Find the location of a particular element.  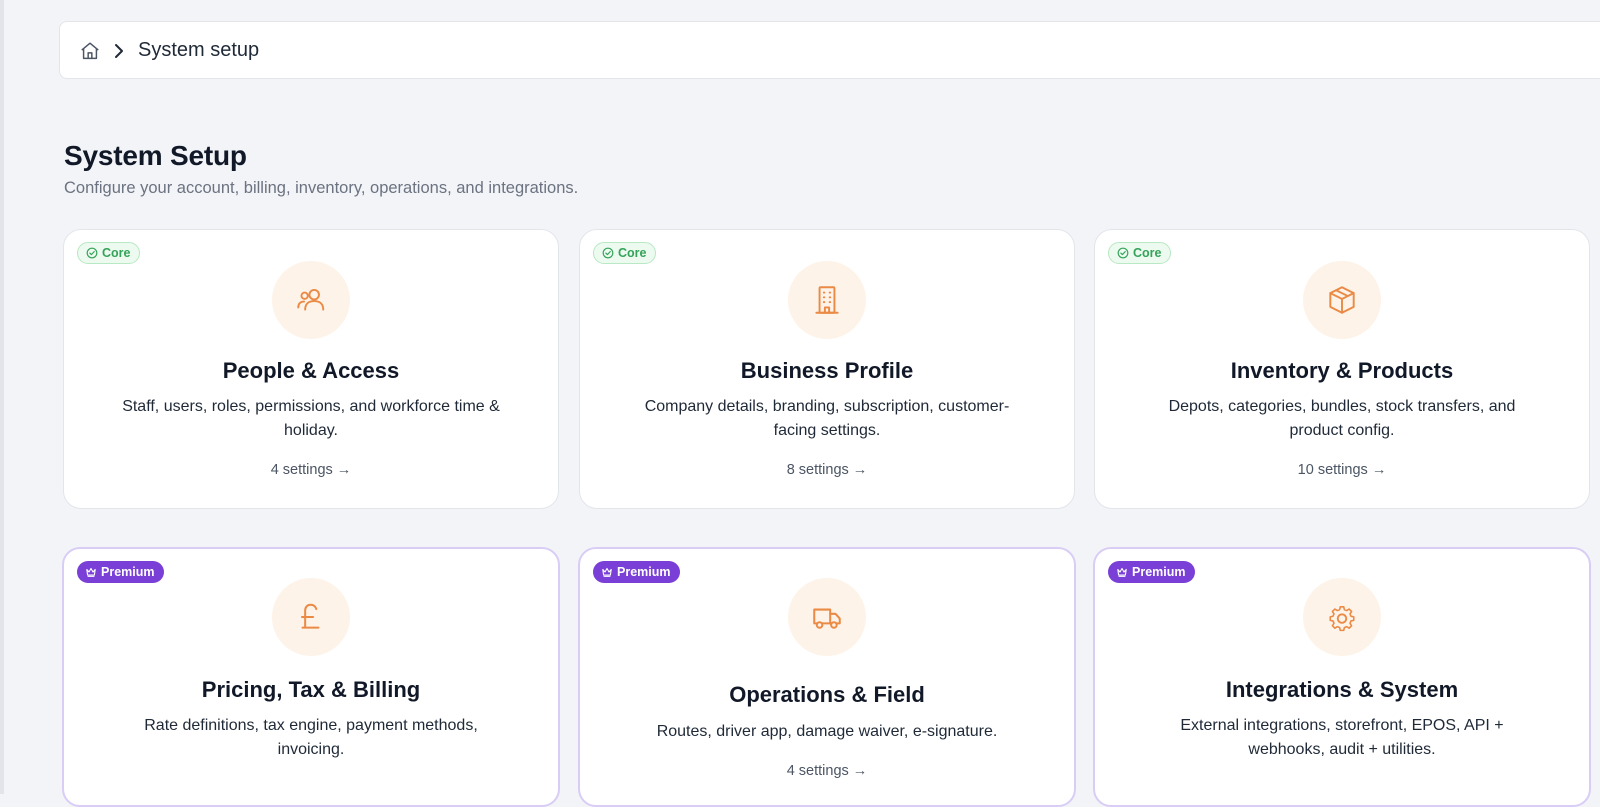

page-title: System Setup is located at coordinates (155, 155).